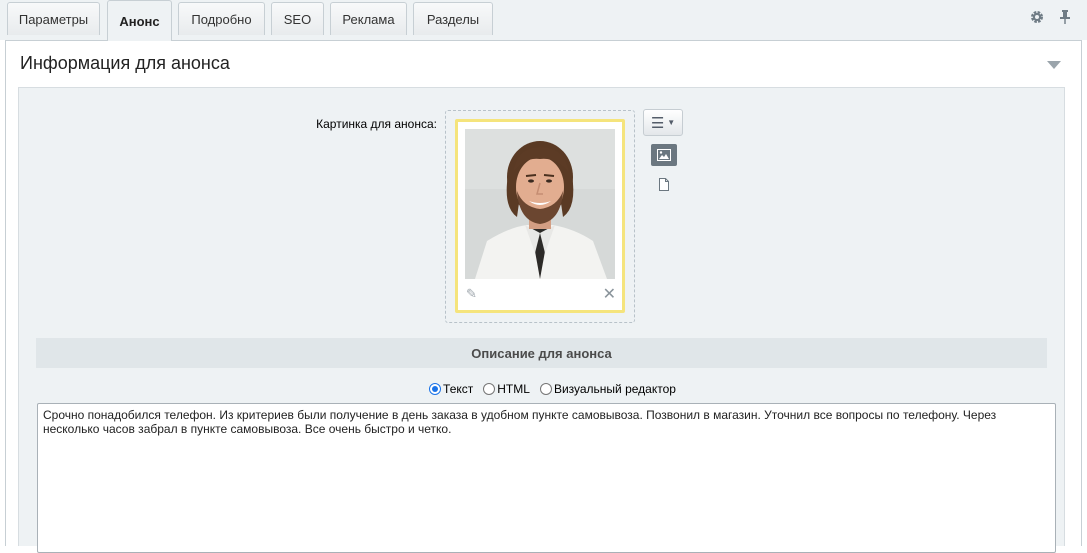 The image size is (1087, 553). Describe the element at coordinates (609, 294) in the screenshot. I see `close-icon: ✕` at that location.